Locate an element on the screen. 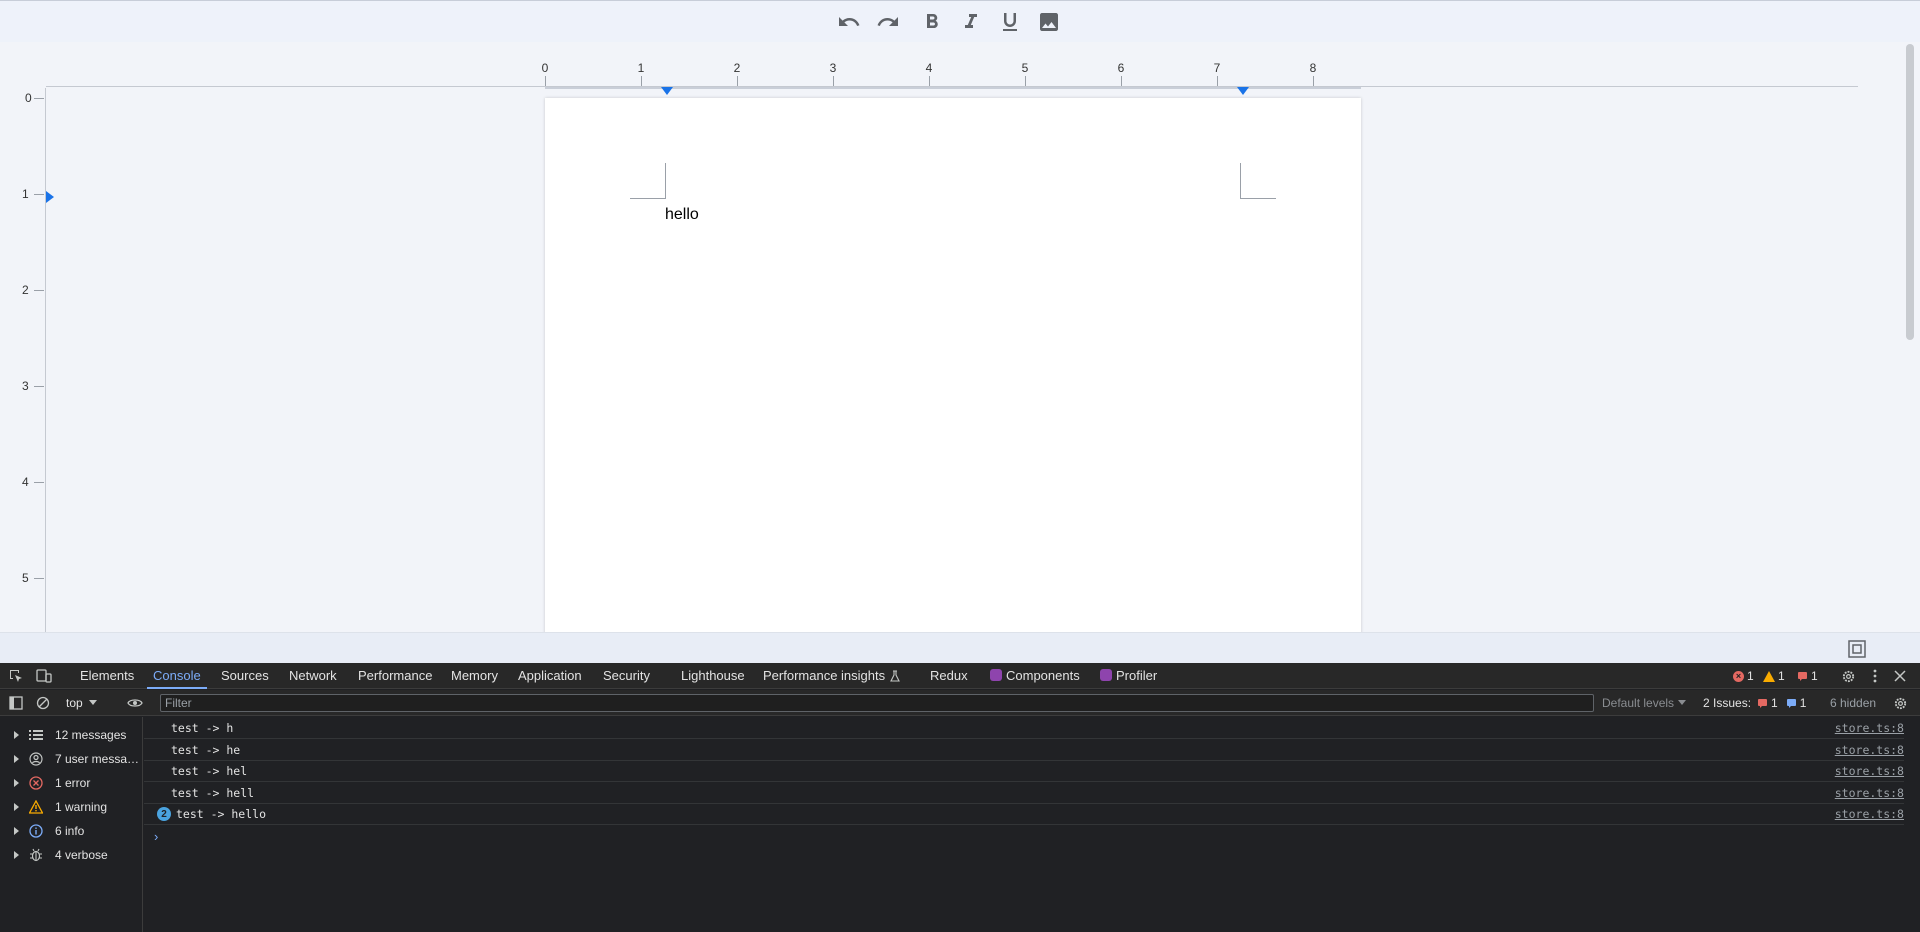 Image resolution: width=1920 pixels, height=932 pixels. context-select: top is located at coordinates (81, 703).